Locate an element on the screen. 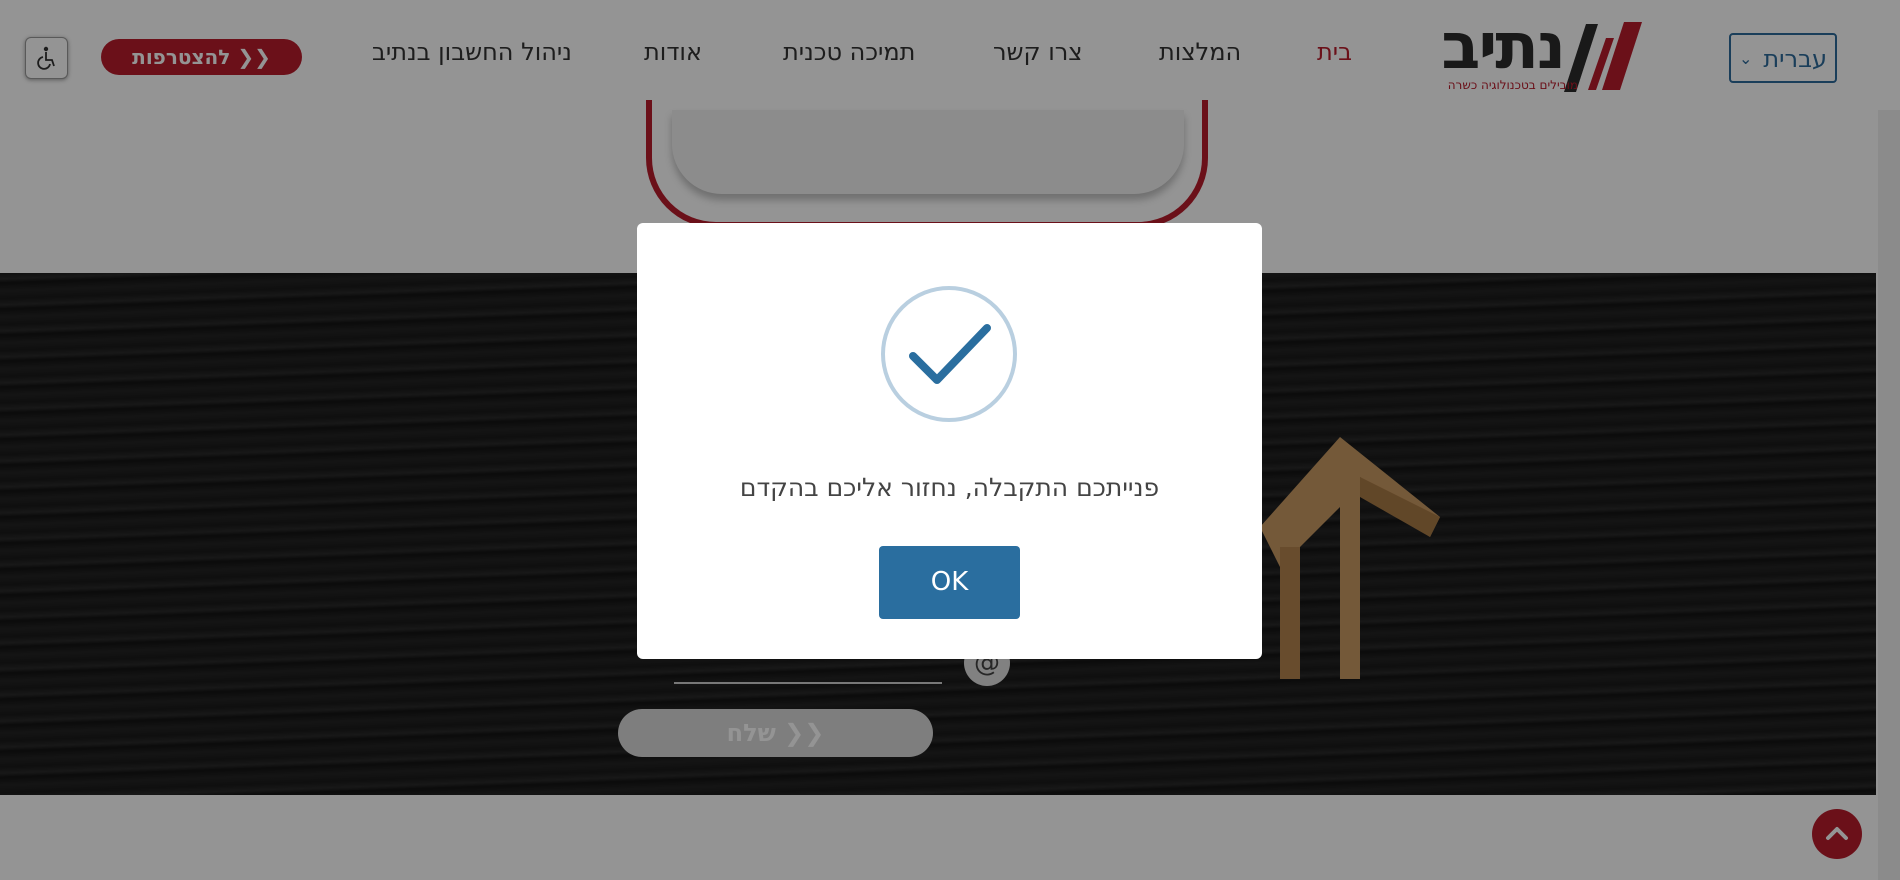 Image resolution: width=1900 pixels, height=880 pixels. dialog-message: פנייתכם התקבלה, נחזור אליכם בהקדם is located at coordinates (949, 487).